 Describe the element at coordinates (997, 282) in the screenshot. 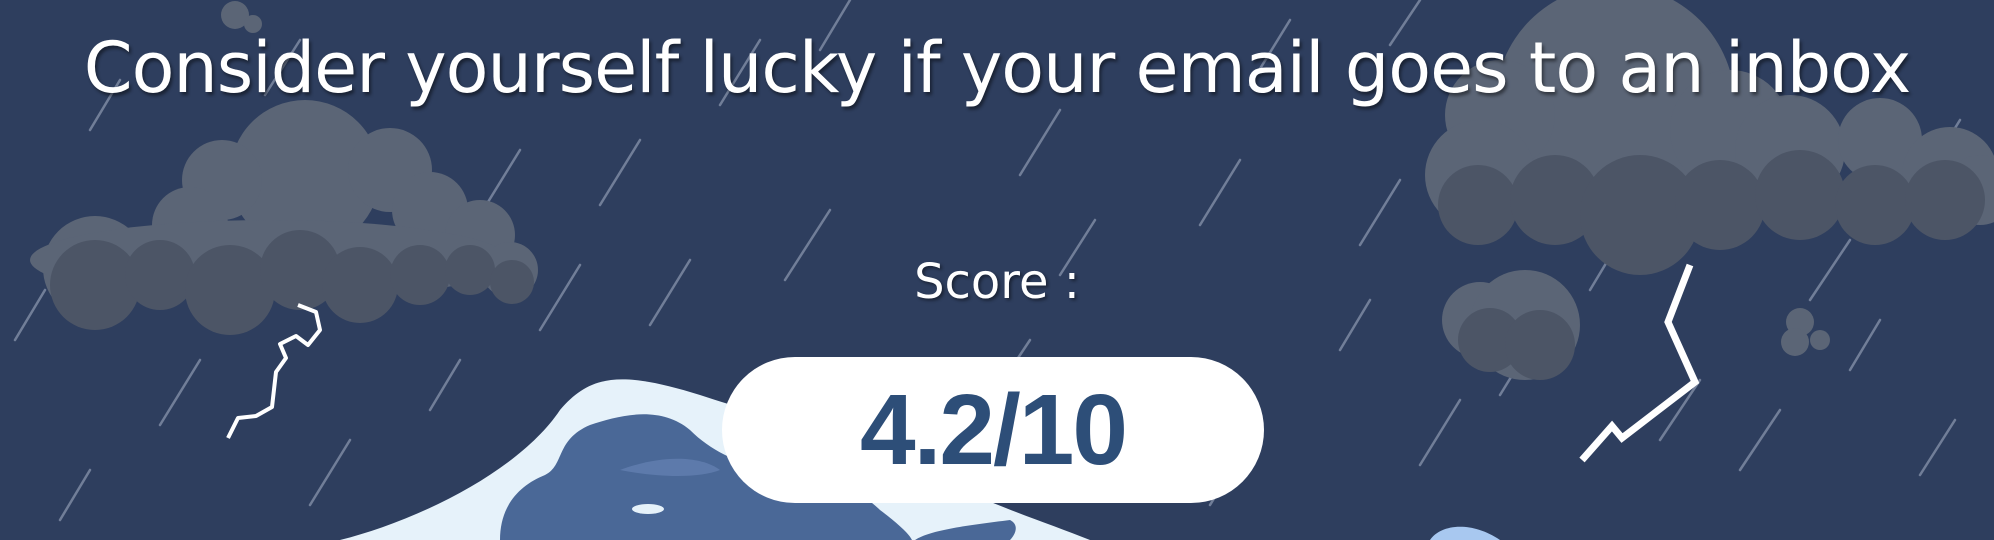

I see `score-label: Score :` at that location.